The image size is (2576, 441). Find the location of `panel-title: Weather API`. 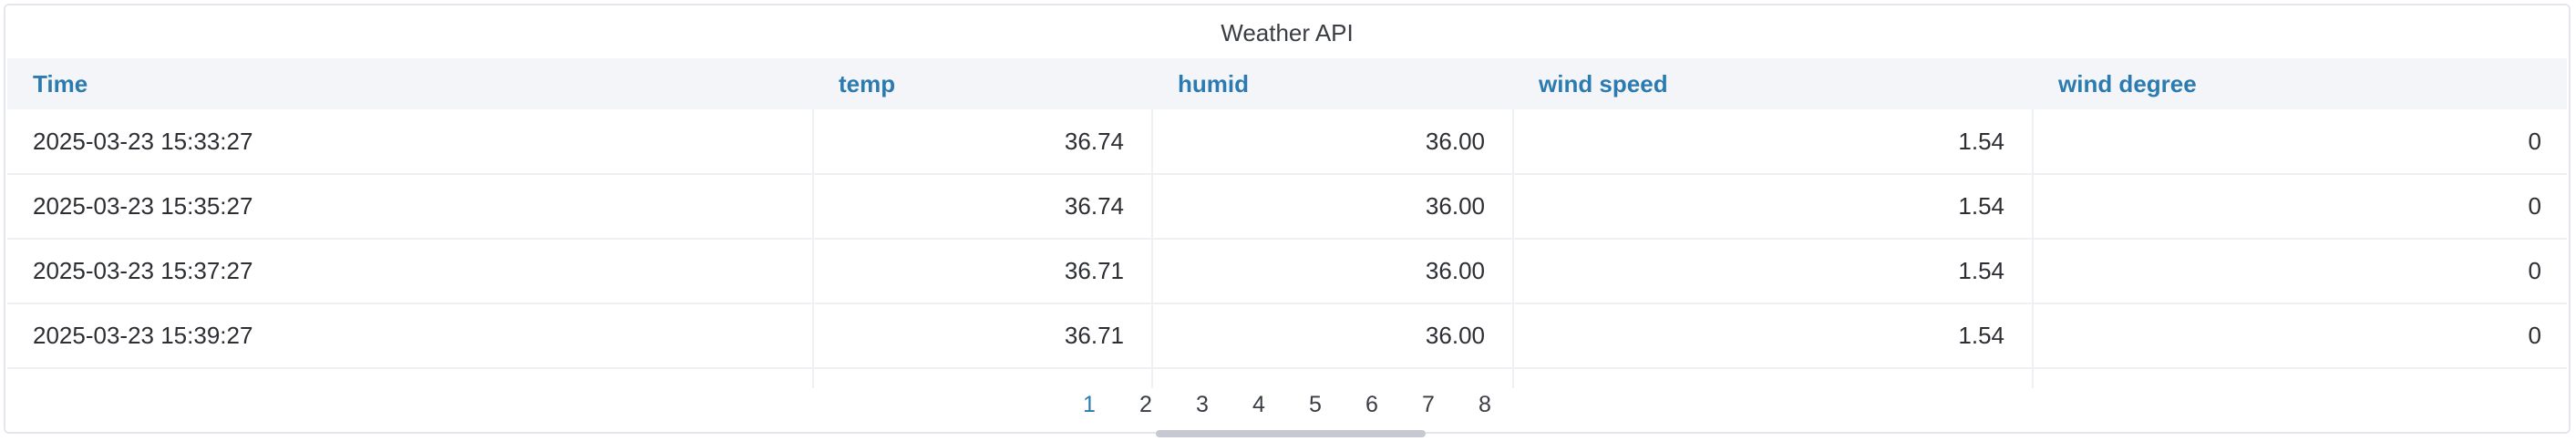

panel-title: Weather API is located at coordinates (1287, 33).